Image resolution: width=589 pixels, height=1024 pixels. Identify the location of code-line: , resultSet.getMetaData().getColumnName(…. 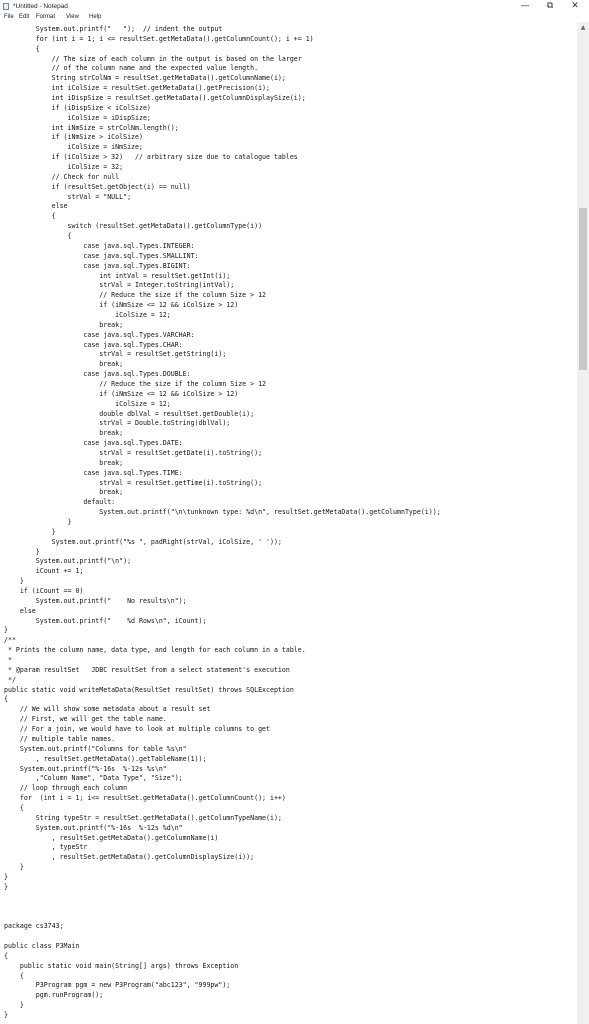
(111, 837).